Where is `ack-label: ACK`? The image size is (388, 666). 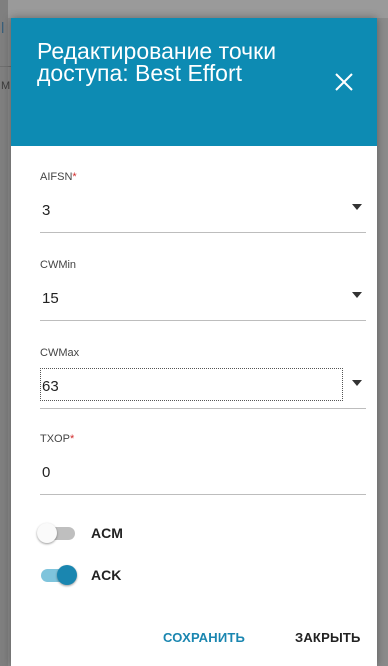 ack-label: ACK is located at coordinates (106, 575).